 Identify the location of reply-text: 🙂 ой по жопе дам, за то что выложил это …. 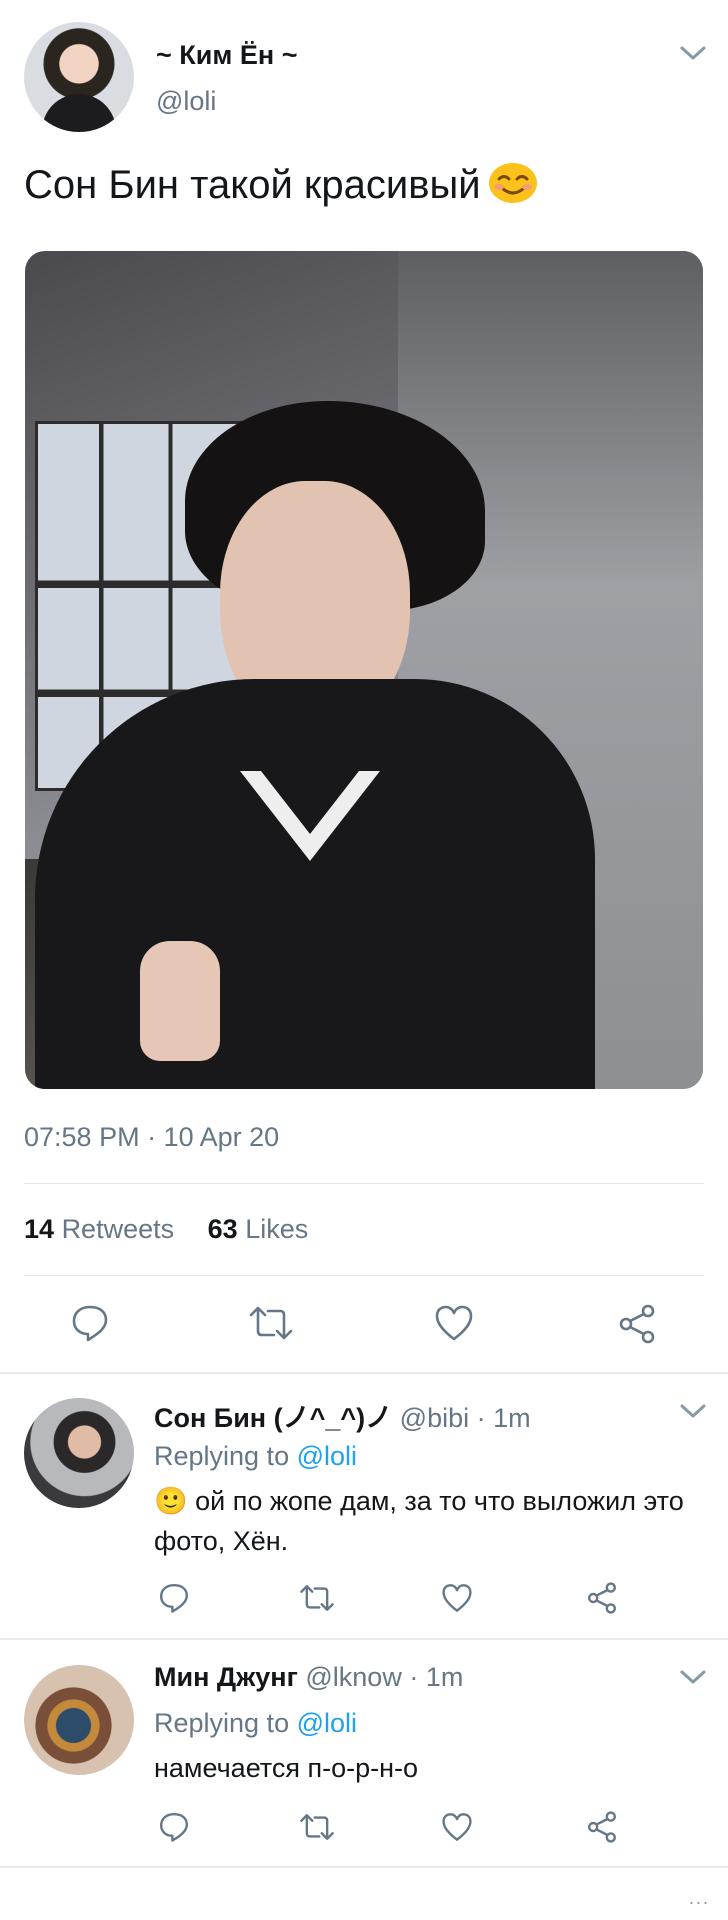
(419, 1521).